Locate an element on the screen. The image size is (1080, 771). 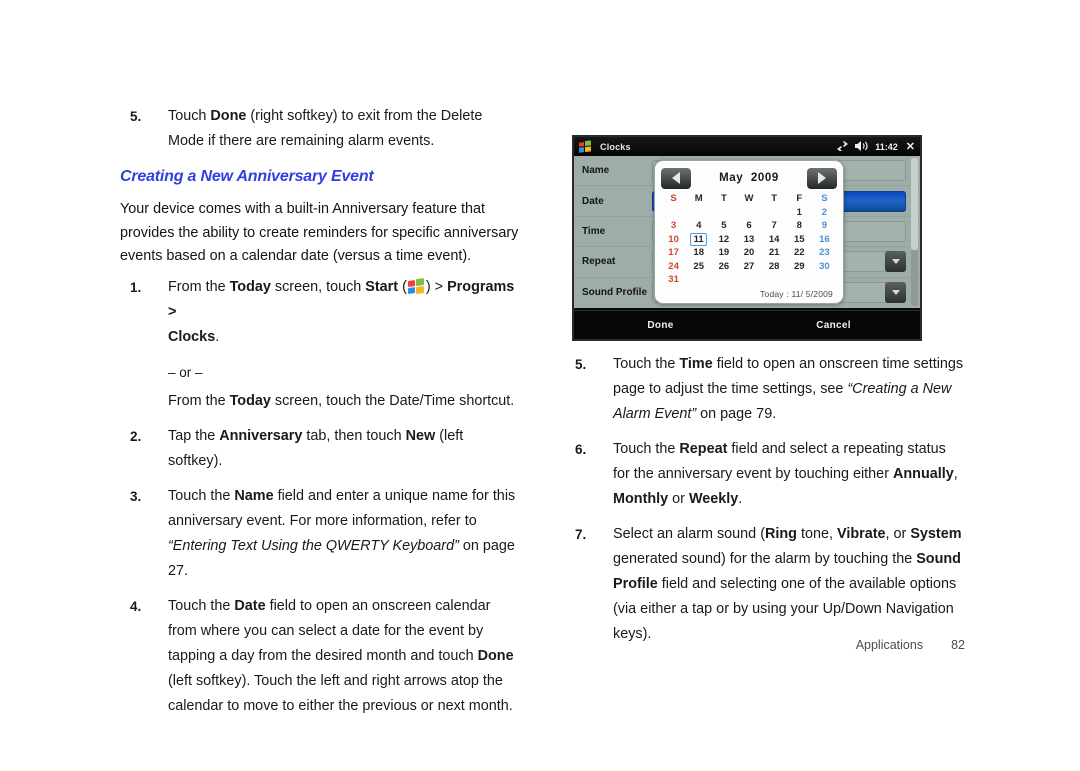
calendar-day: 18 is located at coordinates (698, 253).